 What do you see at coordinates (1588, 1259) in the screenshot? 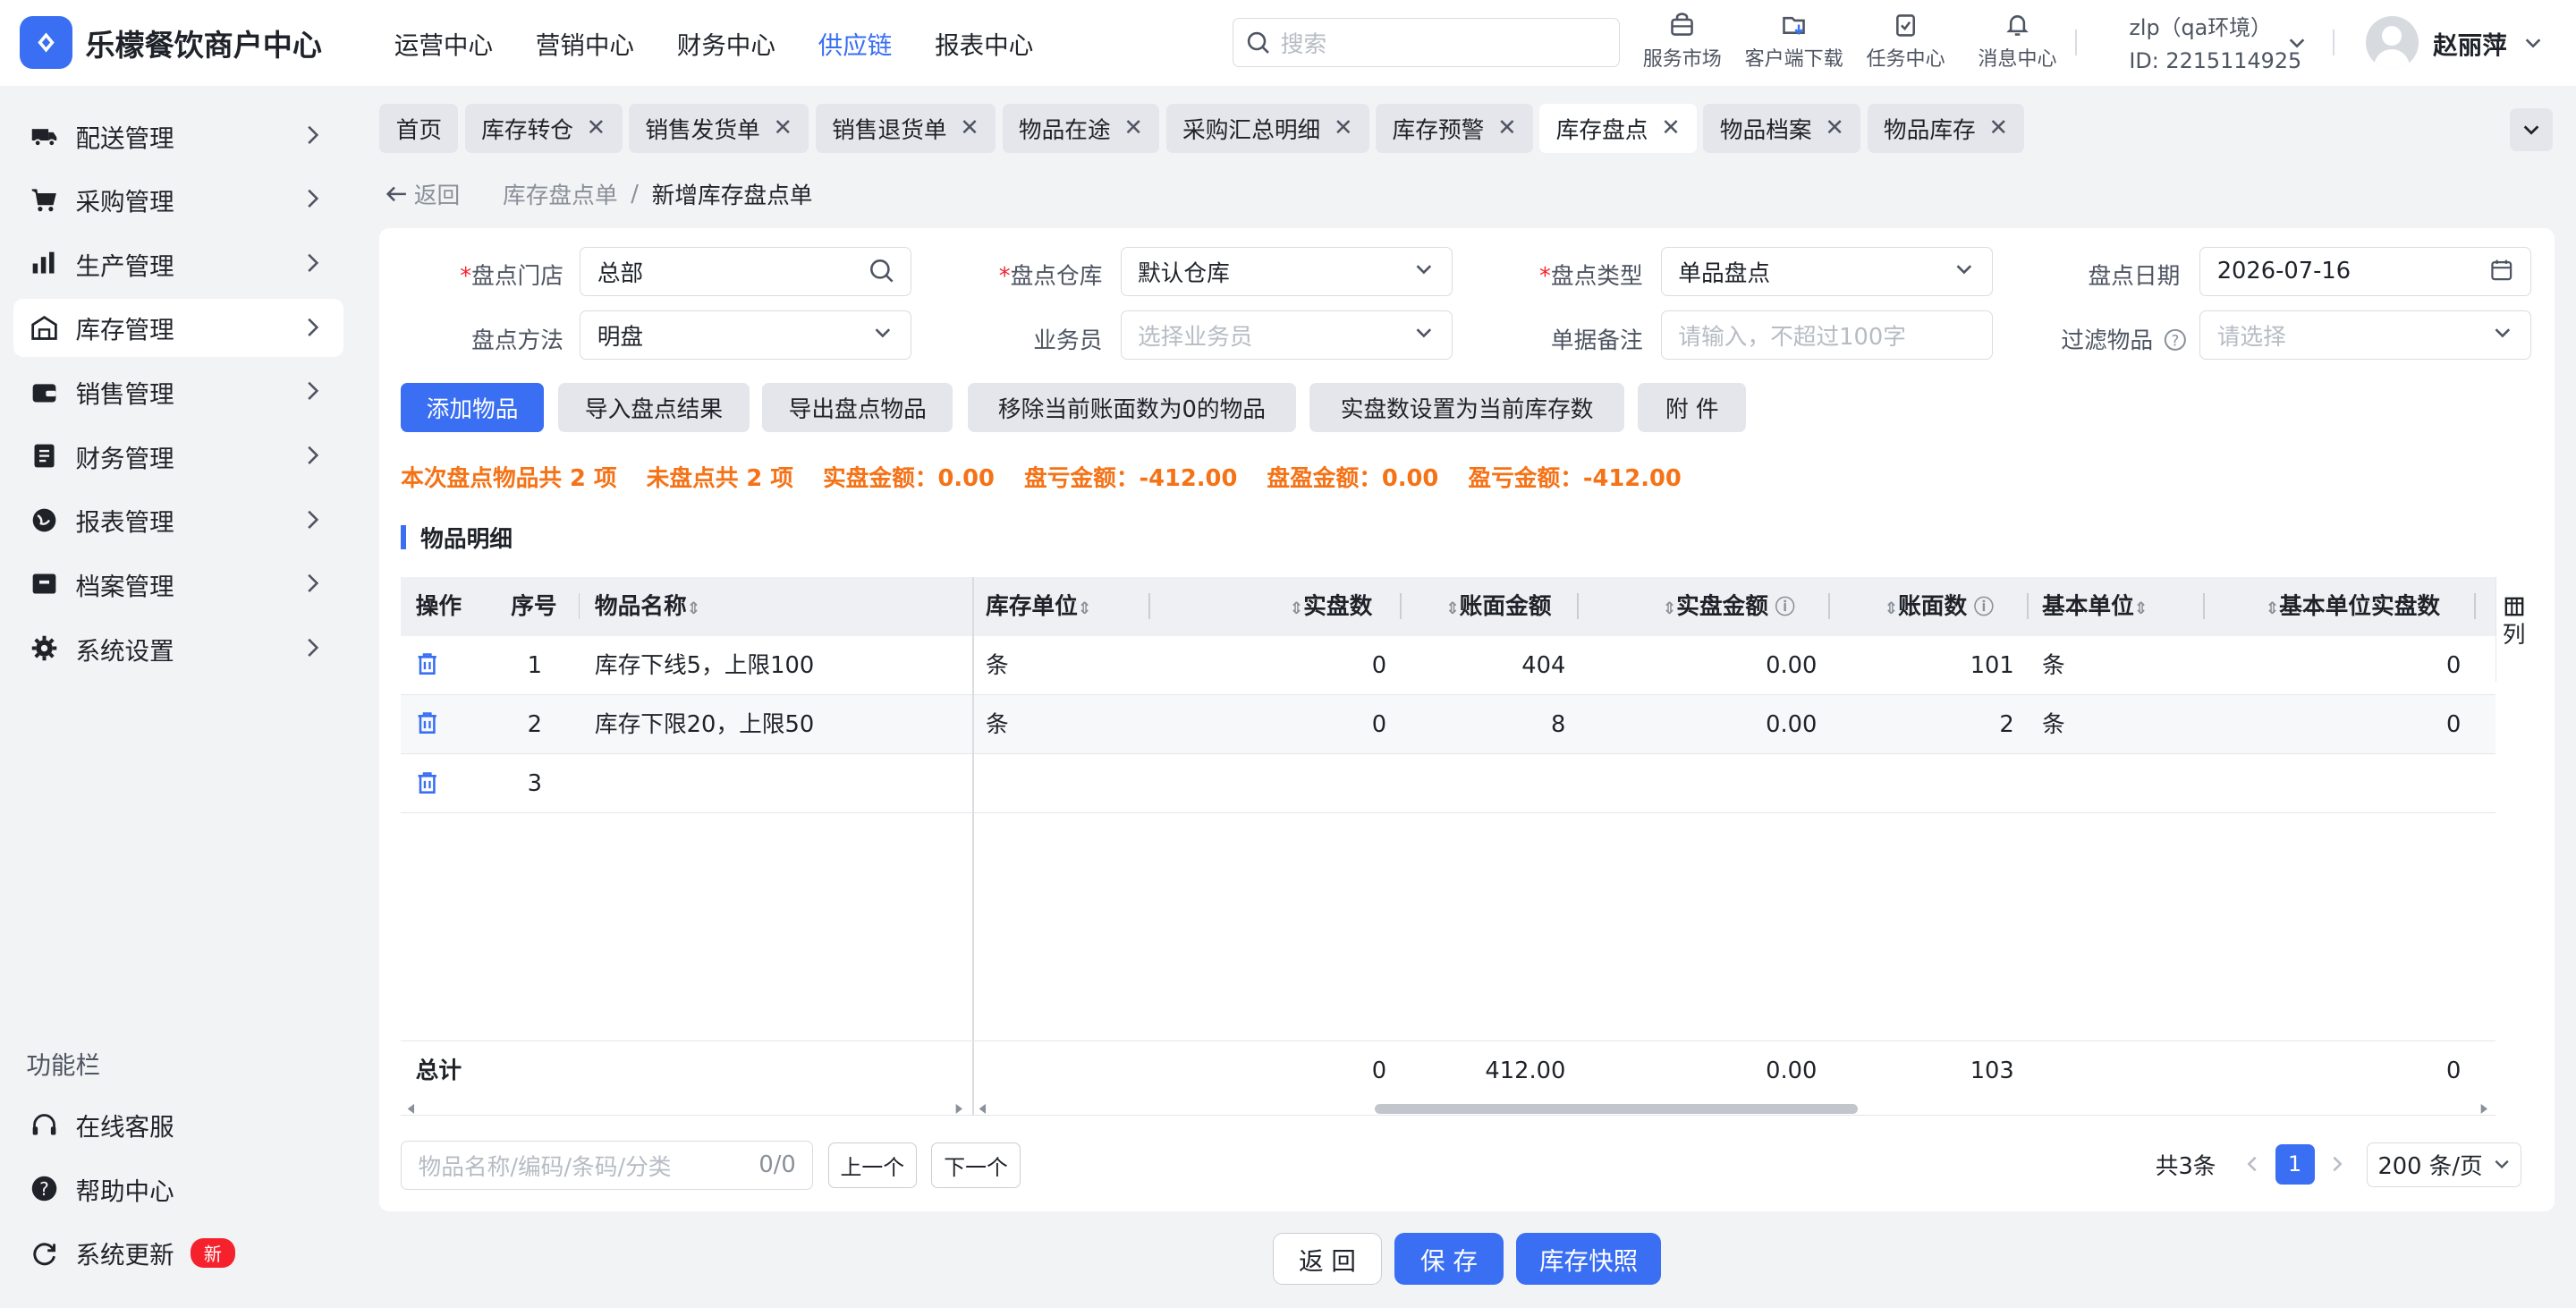
I see `stock-snapshot-button: 库存快照` at bounding box center [1588, 1259].